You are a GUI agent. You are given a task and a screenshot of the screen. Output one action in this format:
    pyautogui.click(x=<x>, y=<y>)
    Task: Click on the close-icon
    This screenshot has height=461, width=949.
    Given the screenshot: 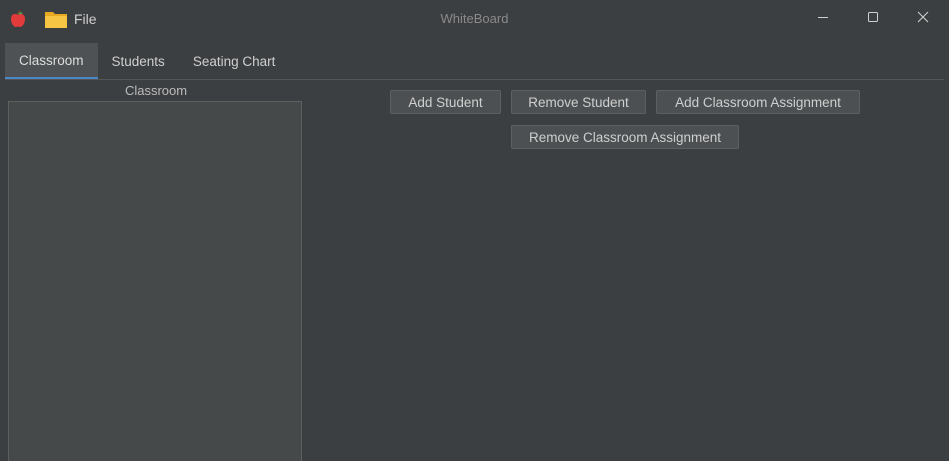 What is the action you would take?
    pyautogui.click(x=923, y=19)
    